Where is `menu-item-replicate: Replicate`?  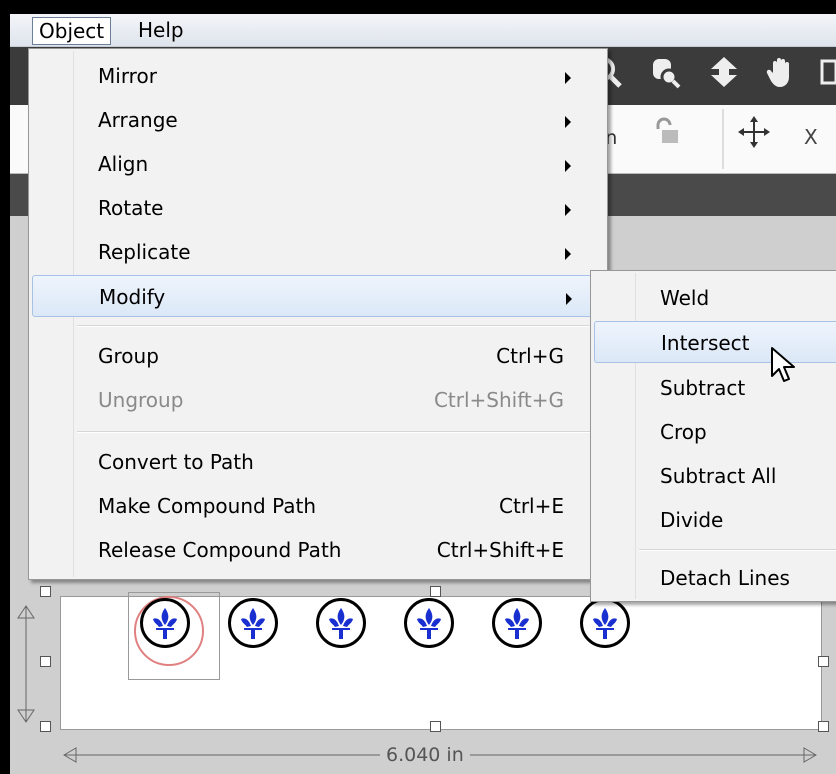 menu-item-replicate: Replicate is located at coordinates (317, 252).